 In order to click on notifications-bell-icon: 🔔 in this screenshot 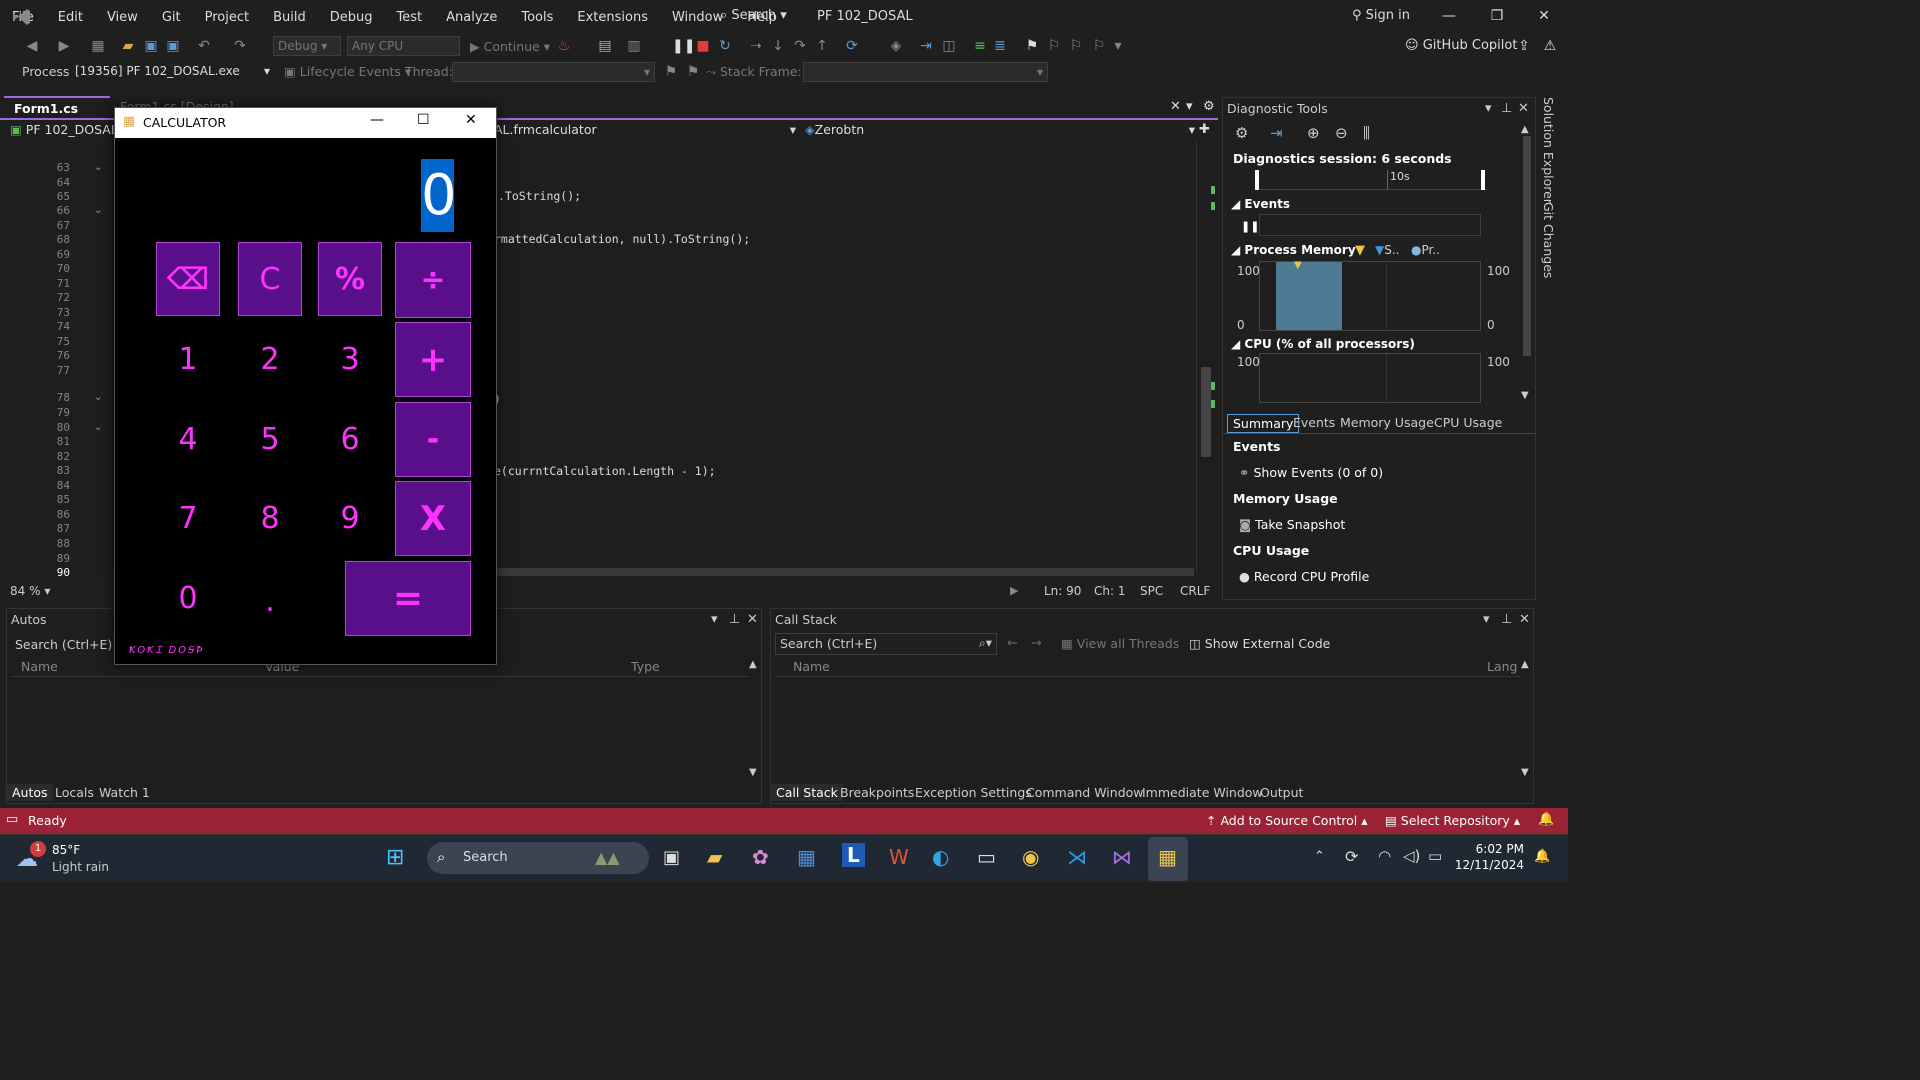, I will do `click(1546, 819)`.